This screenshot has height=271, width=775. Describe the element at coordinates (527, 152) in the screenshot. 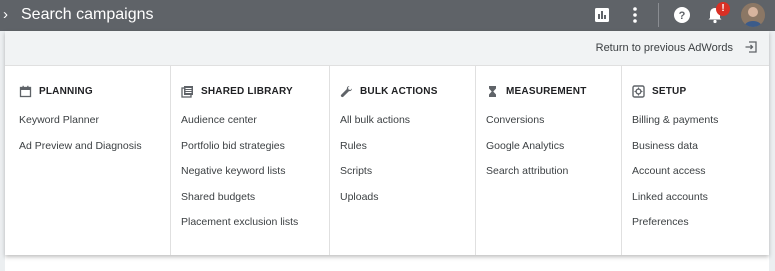

I see `menu-item-google-analytics: Google Analytics` at that location.